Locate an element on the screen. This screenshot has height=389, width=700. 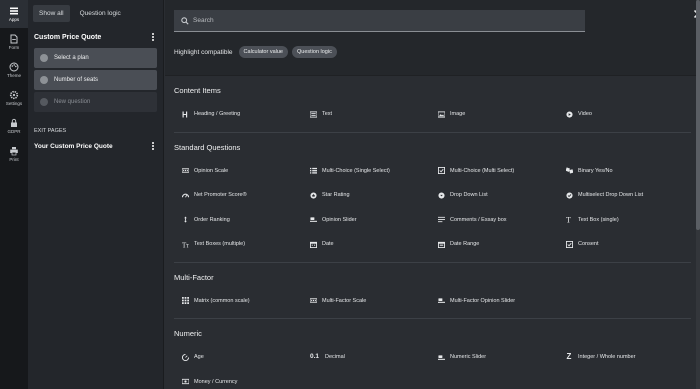
opinion-scale-icon is located at coordinates (185, 171).